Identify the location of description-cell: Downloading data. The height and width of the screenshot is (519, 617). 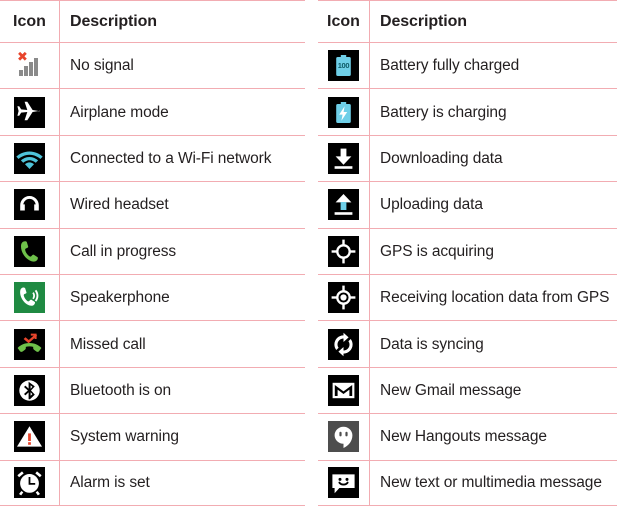
(441, 158).